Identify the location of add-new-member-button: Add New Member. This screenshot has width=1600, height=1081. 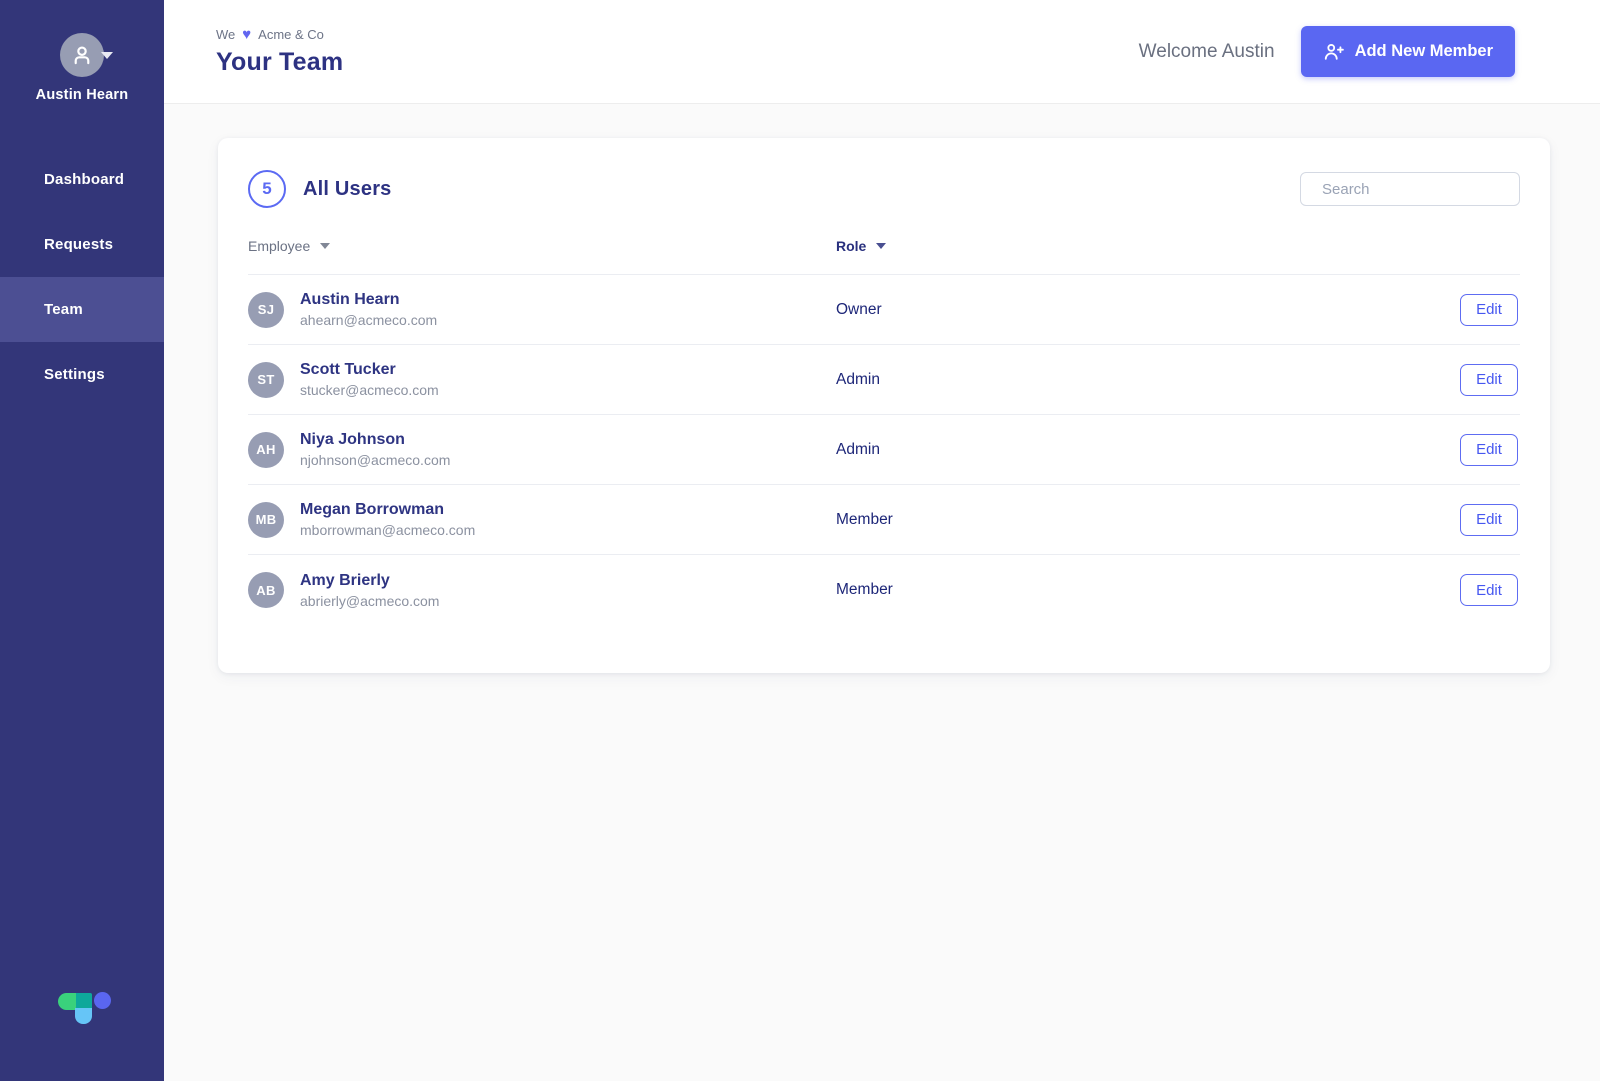
(1407, 51).